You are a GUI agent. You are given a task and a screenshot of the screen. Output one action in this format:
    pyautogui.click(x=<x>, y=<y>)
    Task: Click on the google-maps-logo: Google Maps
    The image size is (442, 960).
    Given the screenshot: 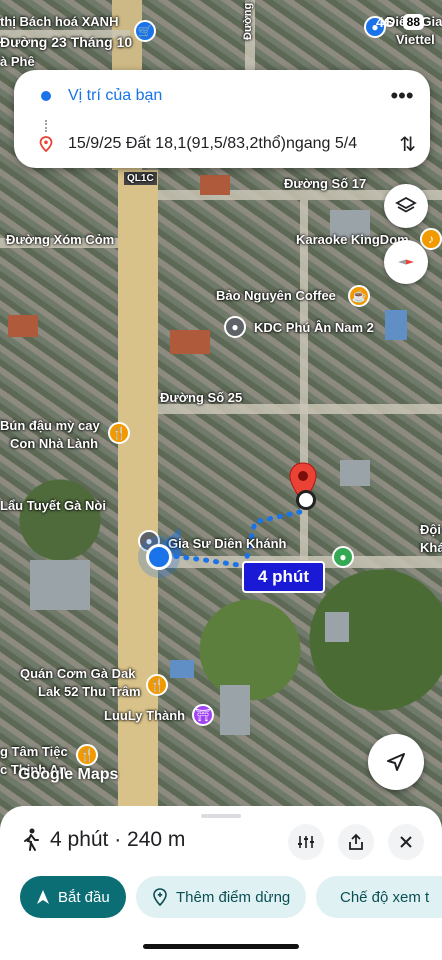 What is the action you would take?
    pyautogui.click(x=68, y=774)
    